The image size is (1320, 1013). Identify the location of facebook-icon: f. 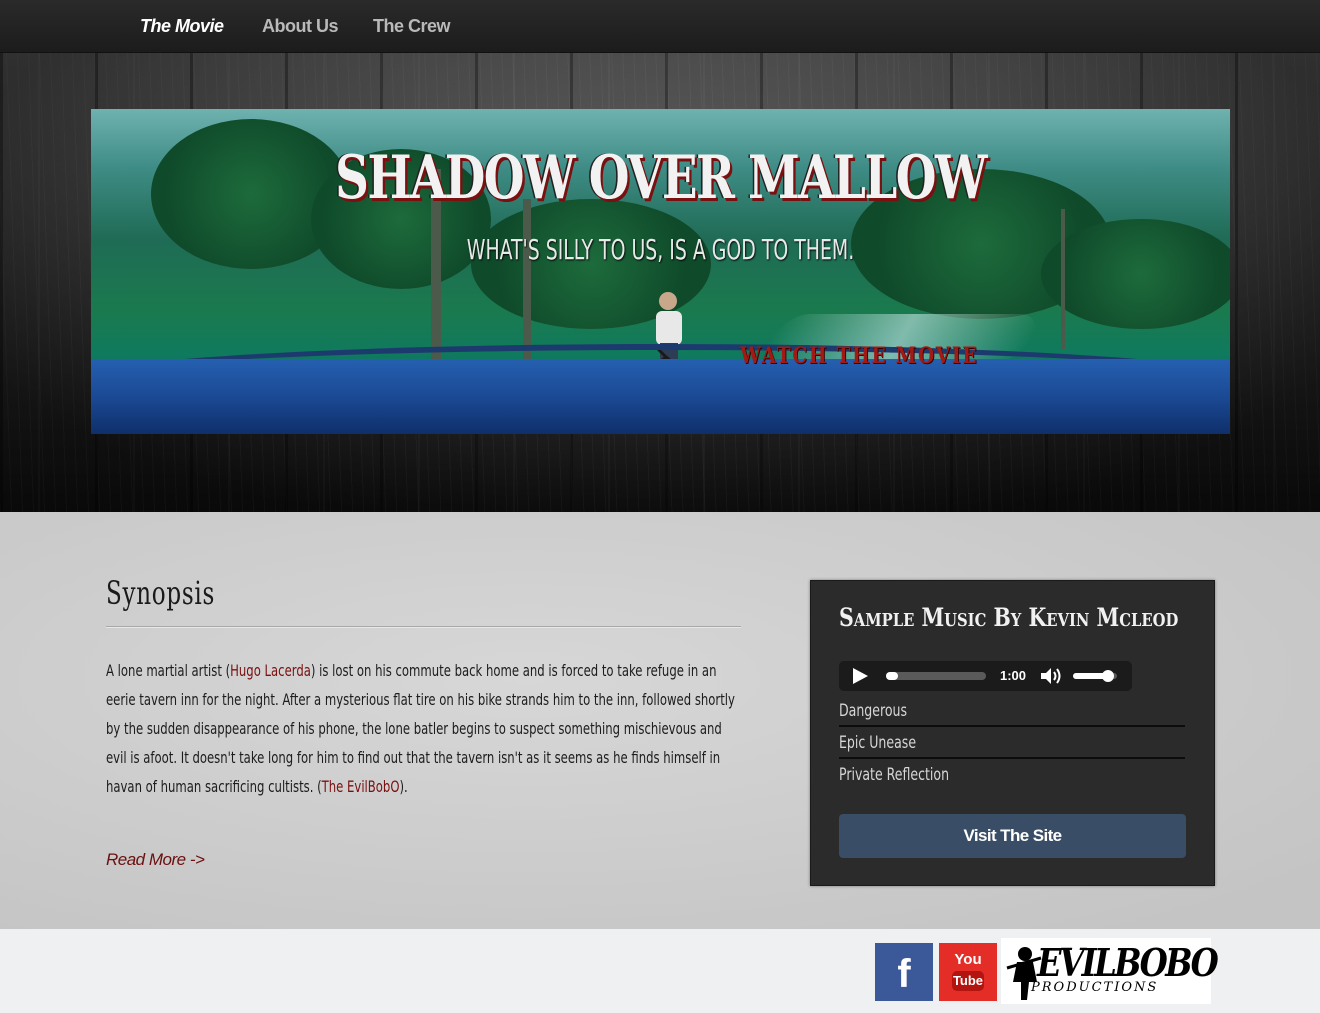
(904, 972).